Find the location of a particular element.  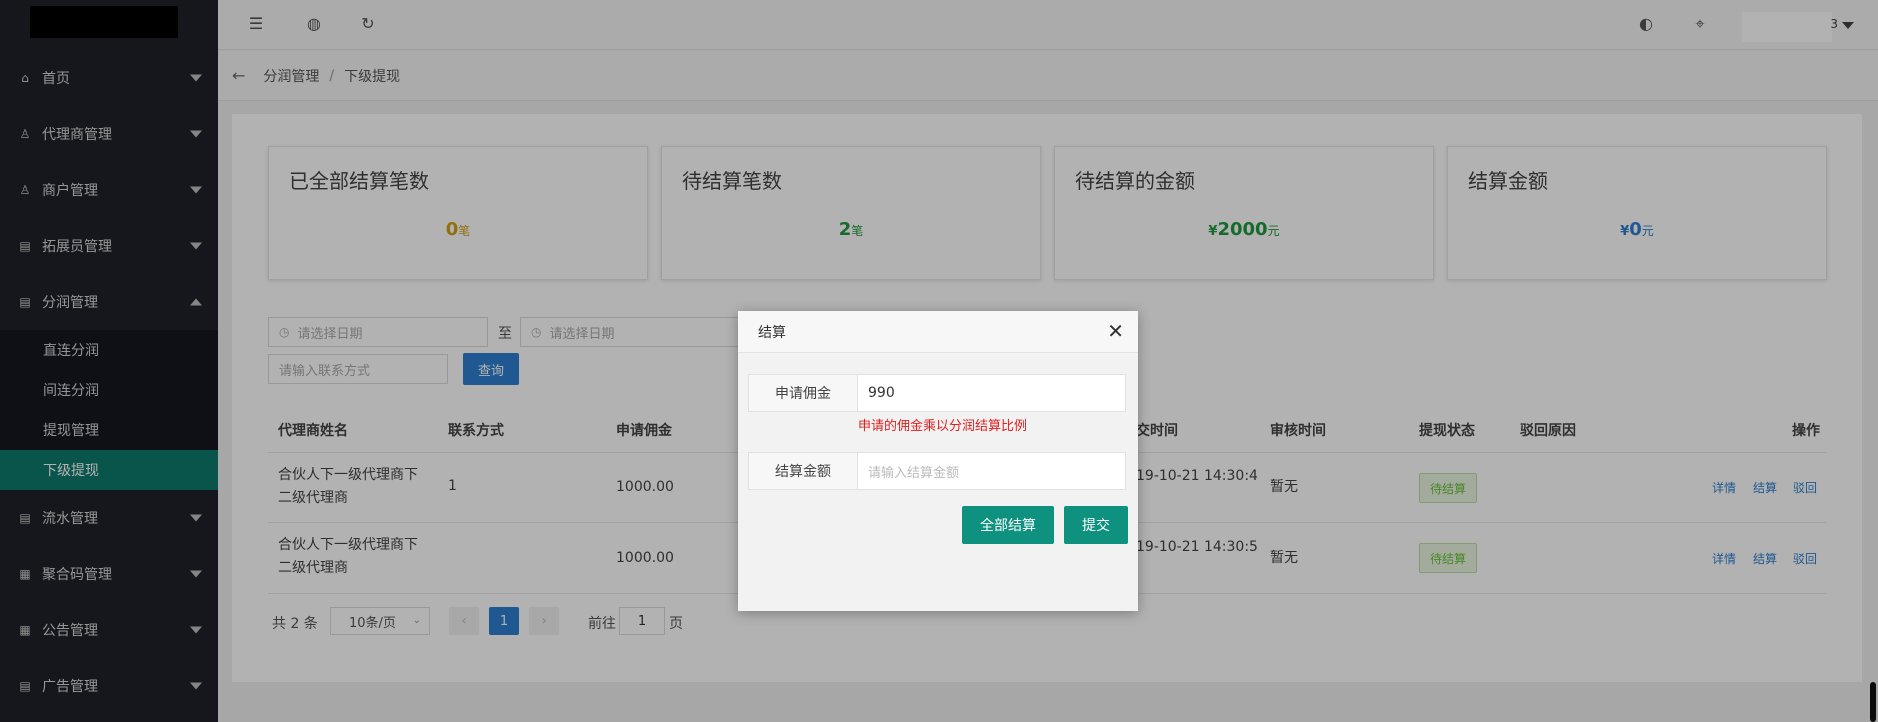

close-icon: ✕ is located at coordinates (1115, 331).